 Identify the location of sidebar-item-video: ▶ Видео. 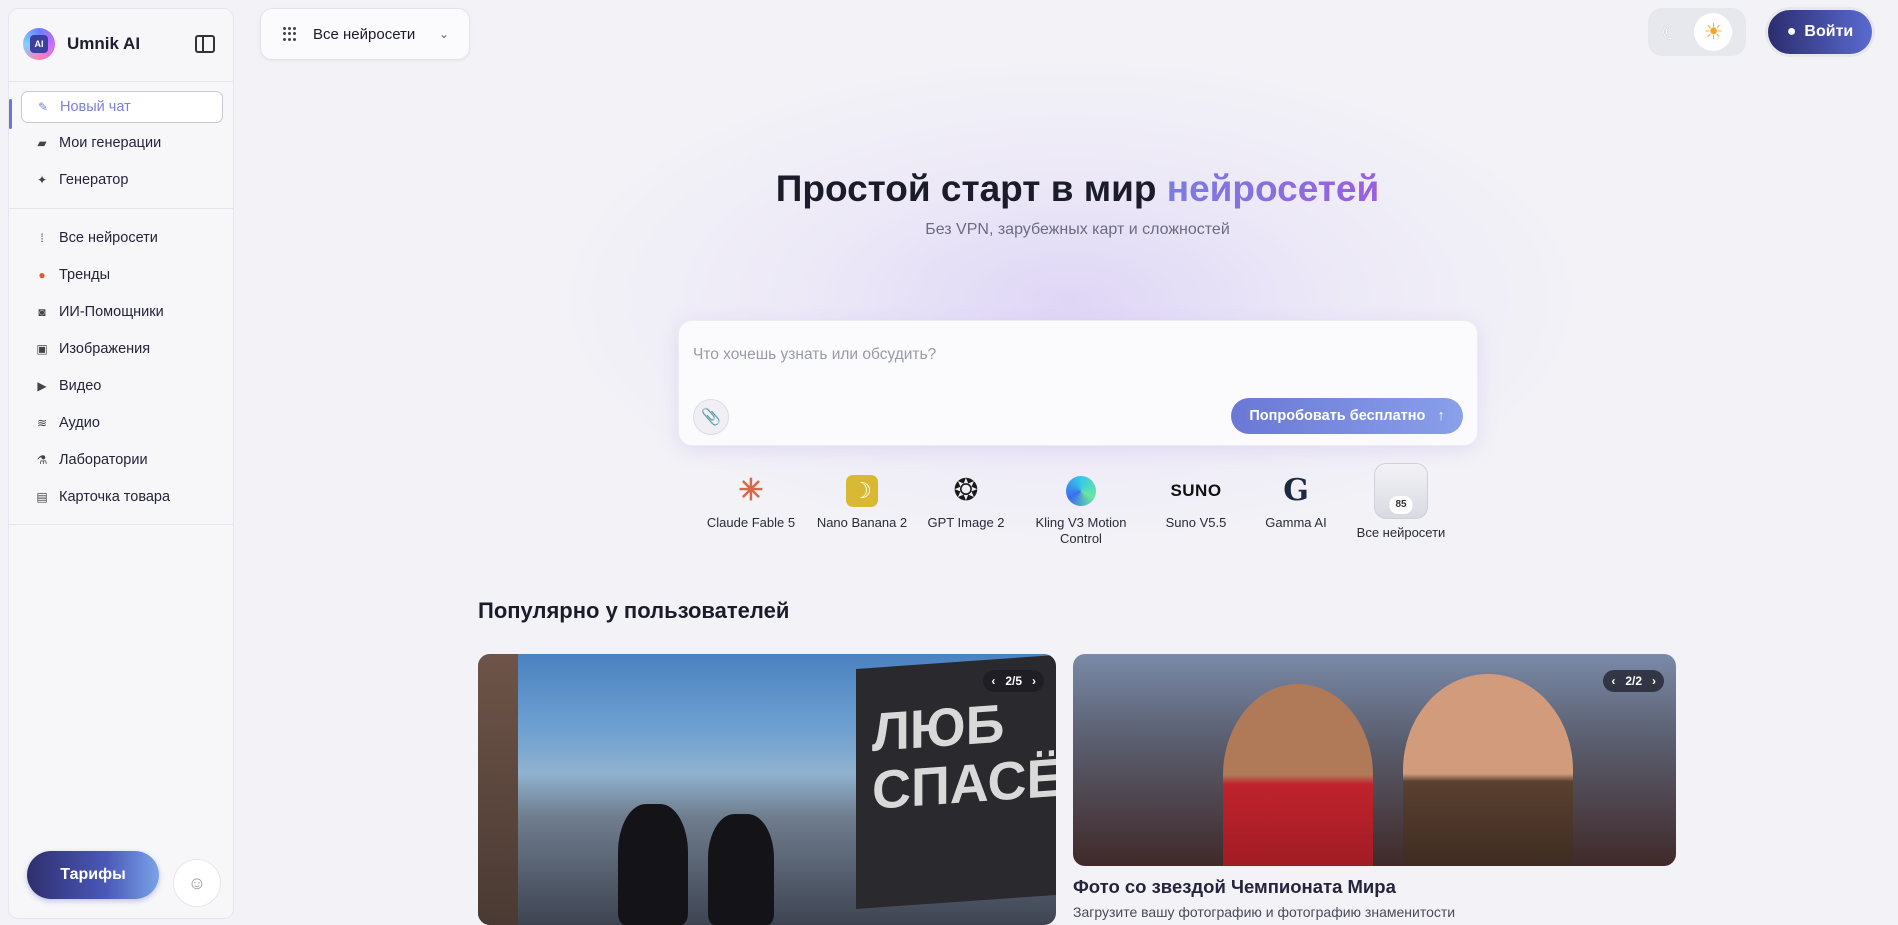
(122, 386).